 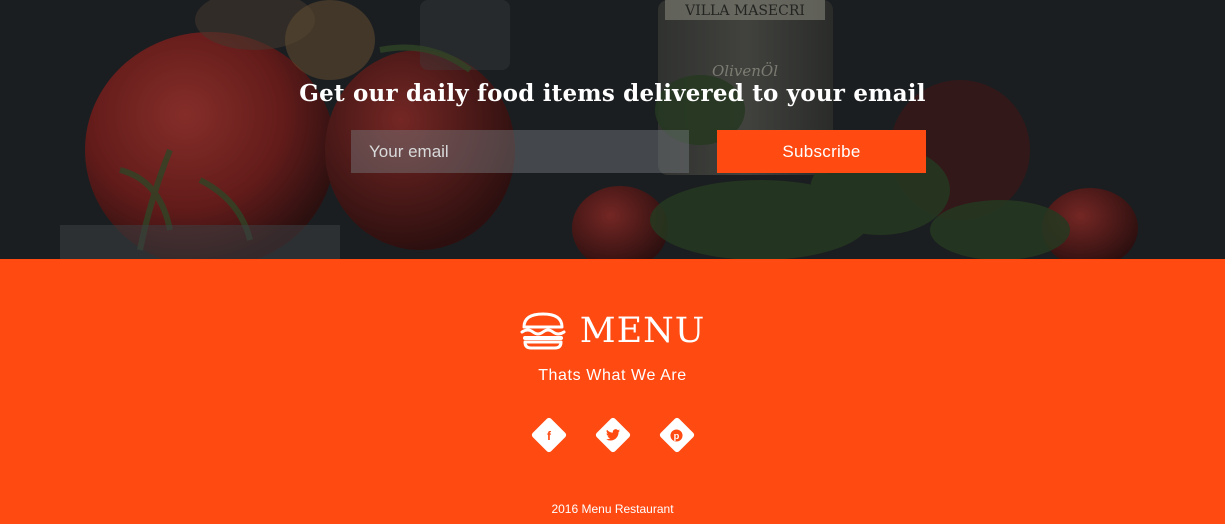 I want to click on pinterest-link: p, so click(x=676, y=435).